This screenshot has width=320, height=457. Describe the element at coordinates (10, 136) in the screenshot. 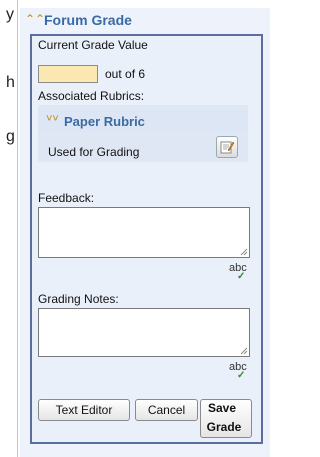

I see `background-char: g` at that location.